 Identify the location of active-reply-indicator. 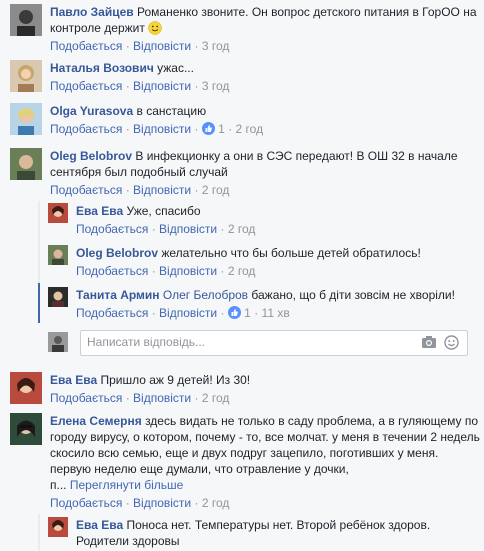
(39, 303).